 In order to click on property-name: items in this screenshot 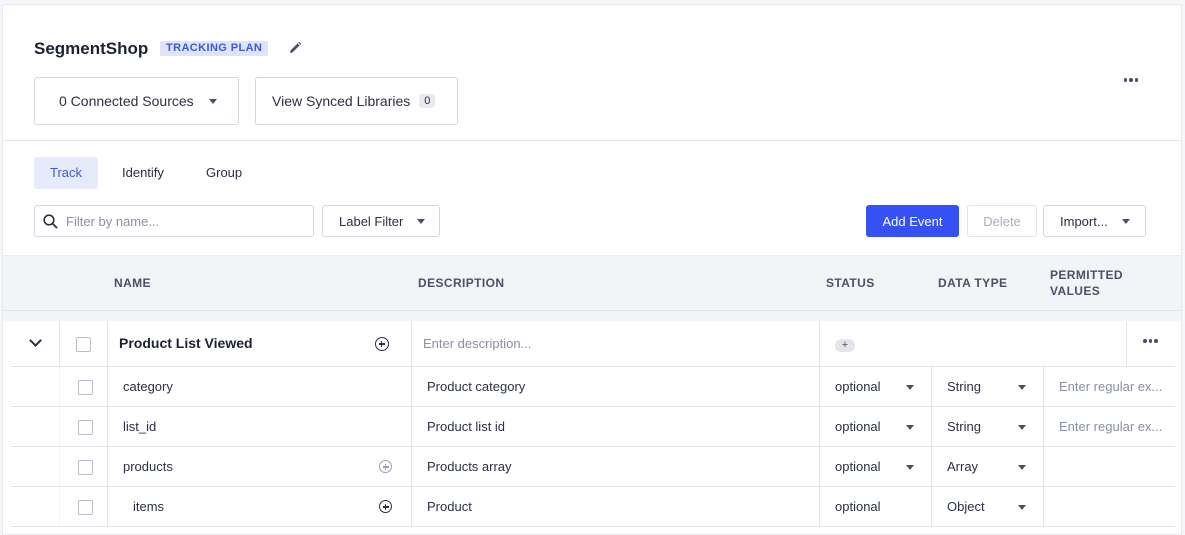, I will do `click(148, 506)`.